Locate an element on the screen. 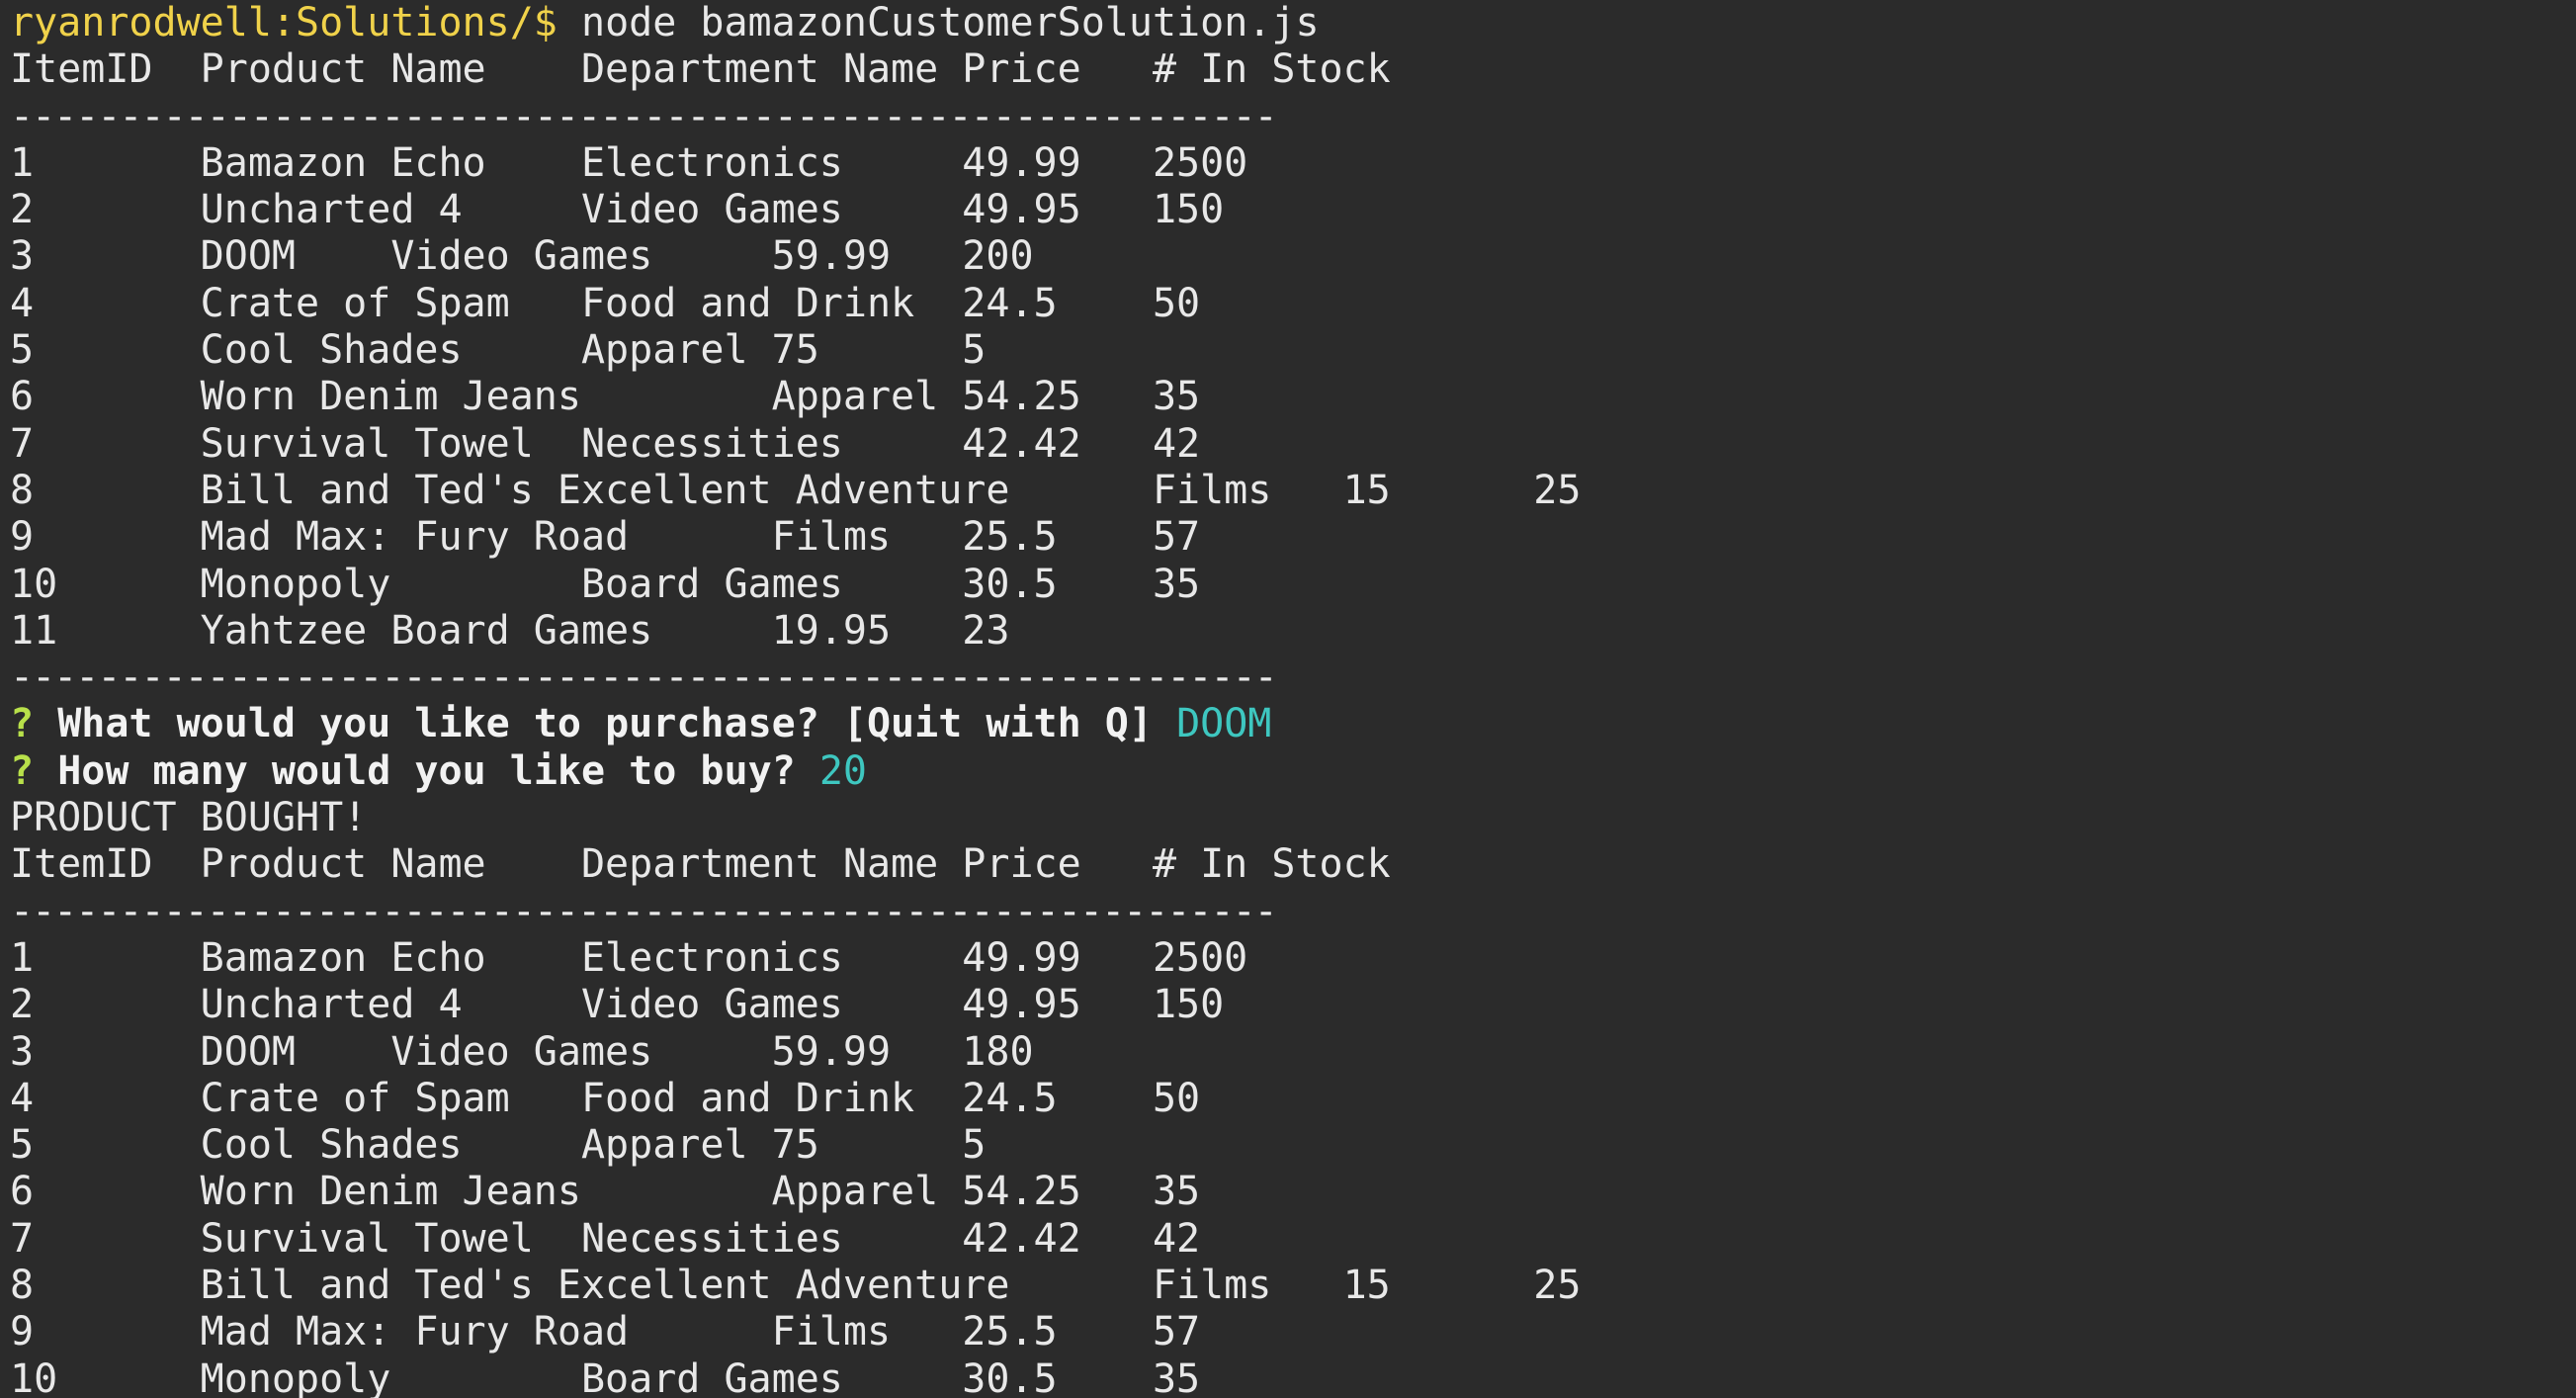 The height and width of the screenshot is (1398, 2576). status-message: PRODUCT BOUGHT! is located at coordinates (189, 818).